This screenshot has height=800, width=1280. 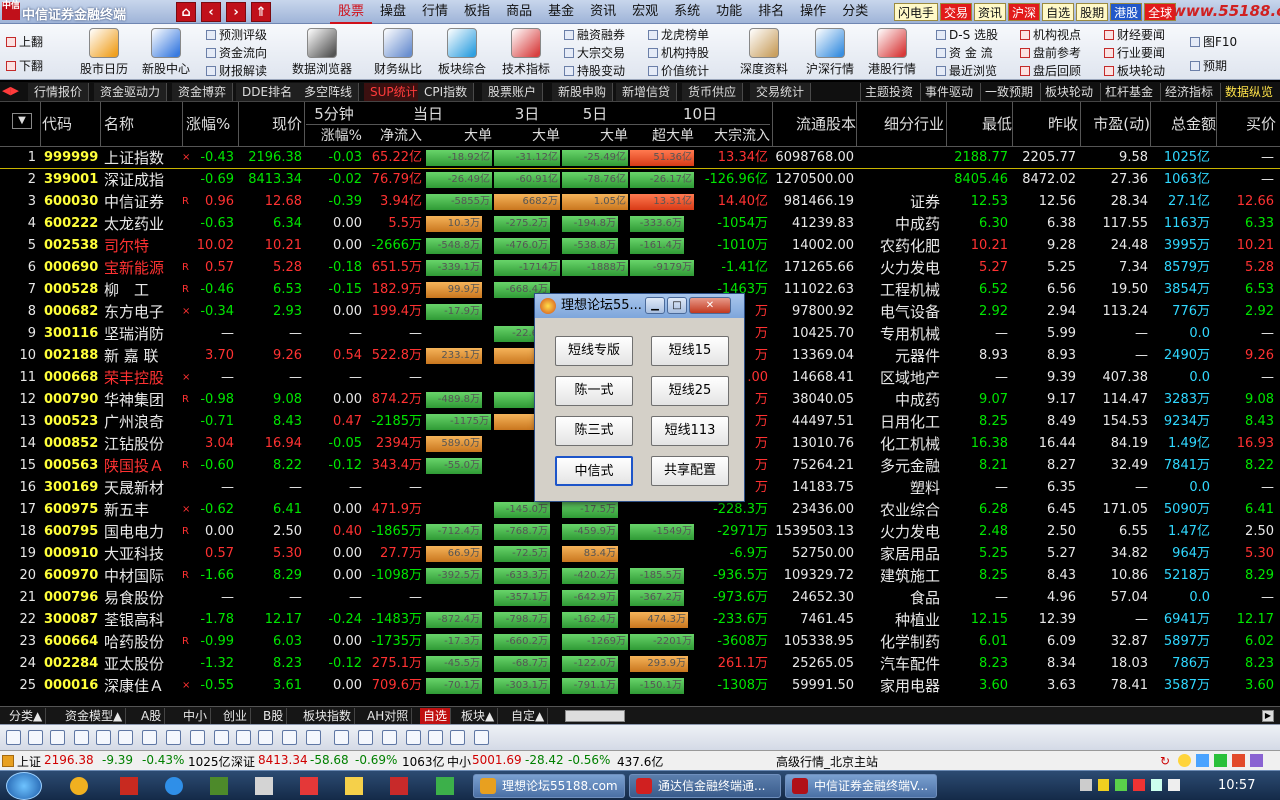 What do you see at coordinates (328, 716) in the screenshot?
I see `sheet-tab-6: 板块指数` at bounding box center [328, 716].